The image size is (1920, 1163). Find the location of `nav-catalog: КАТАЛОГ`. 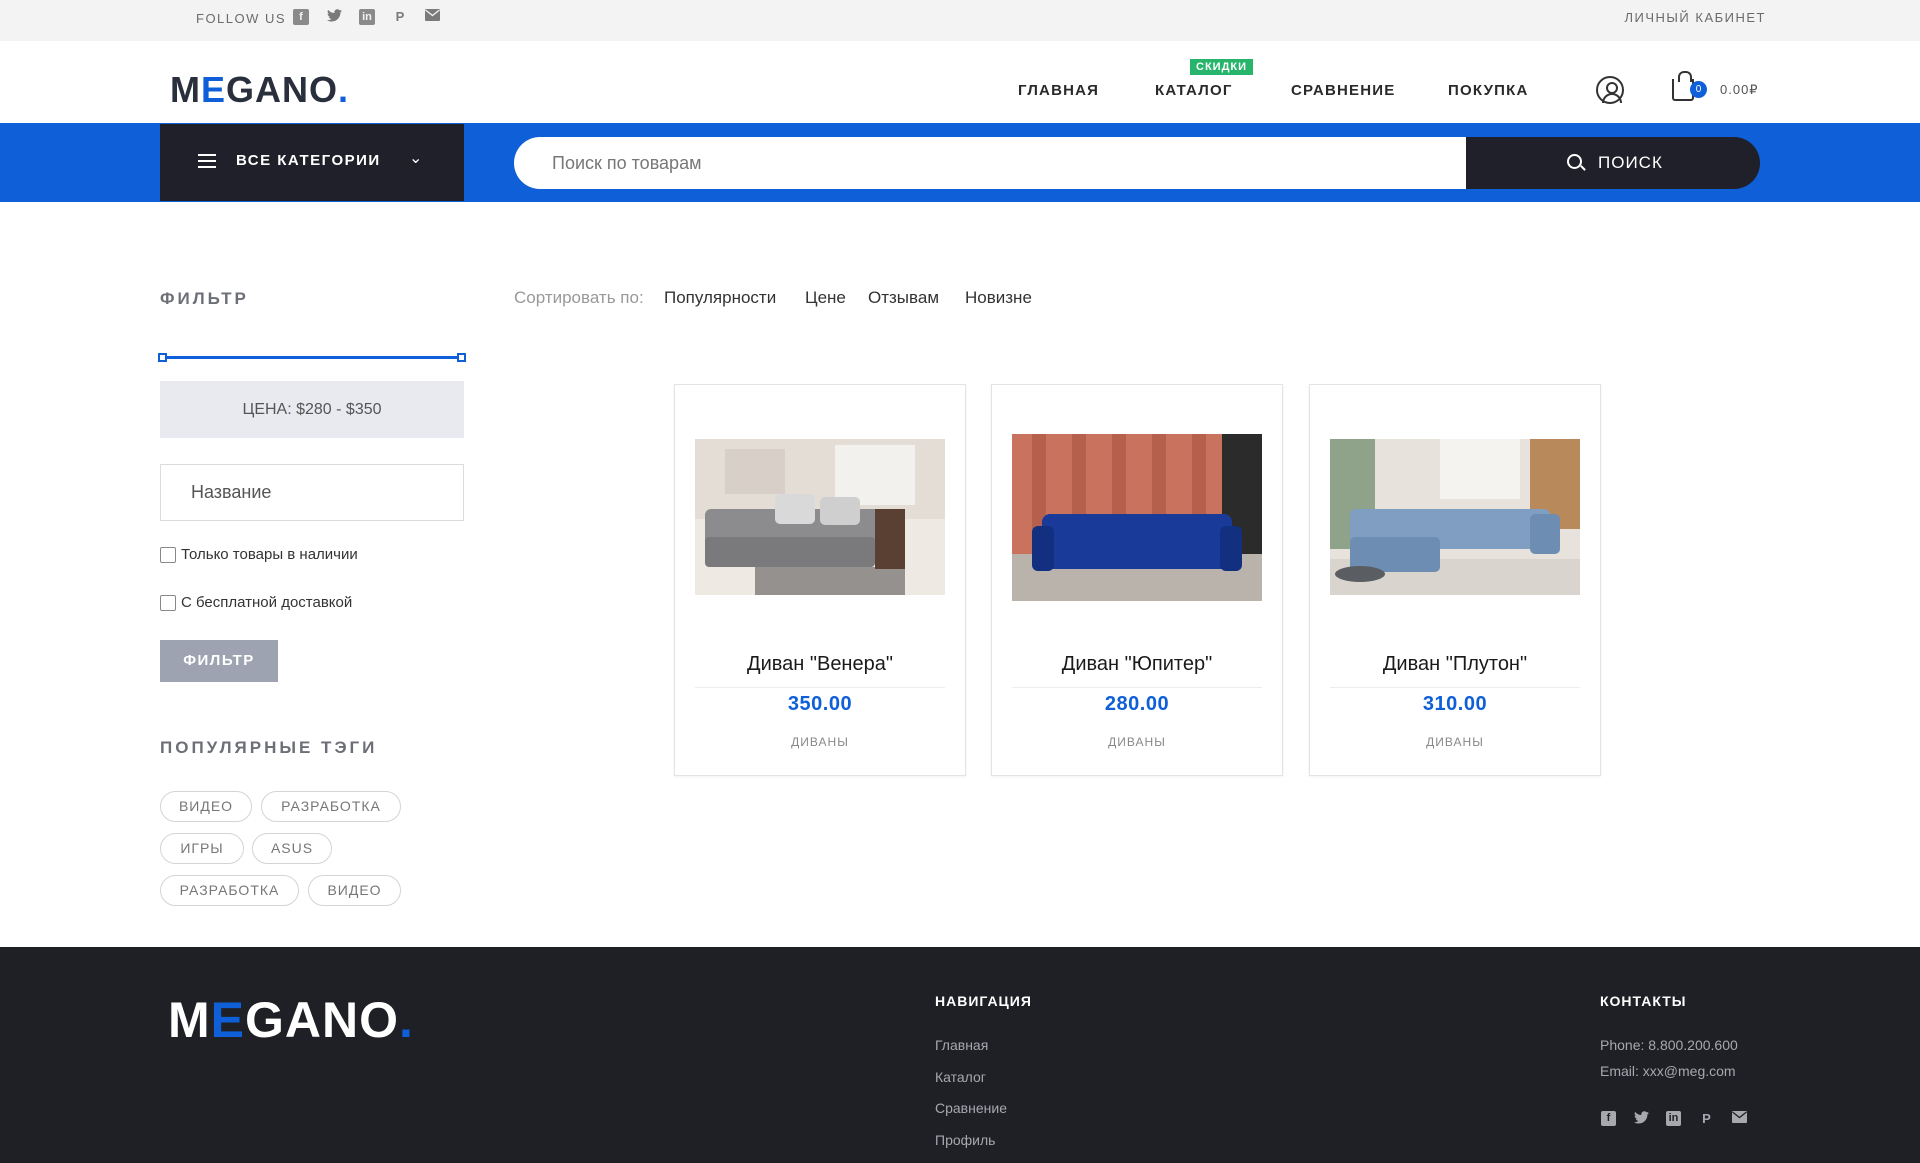

nav-catalog: КАТАЛОГ is located at coordinates (1194, 90).